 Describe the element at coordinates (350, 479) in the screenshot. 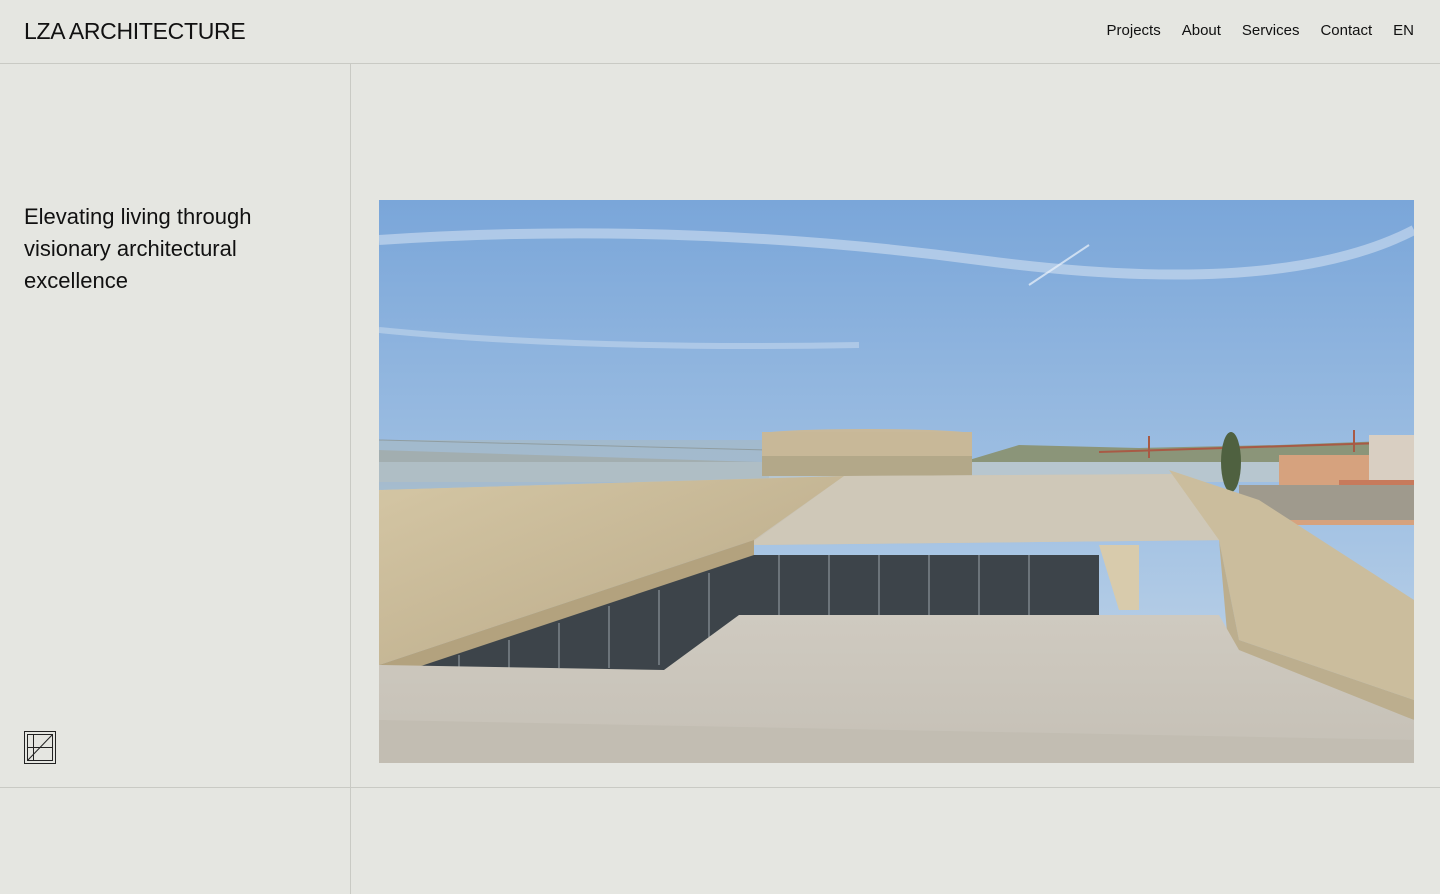

I see `column-divider` at that location.